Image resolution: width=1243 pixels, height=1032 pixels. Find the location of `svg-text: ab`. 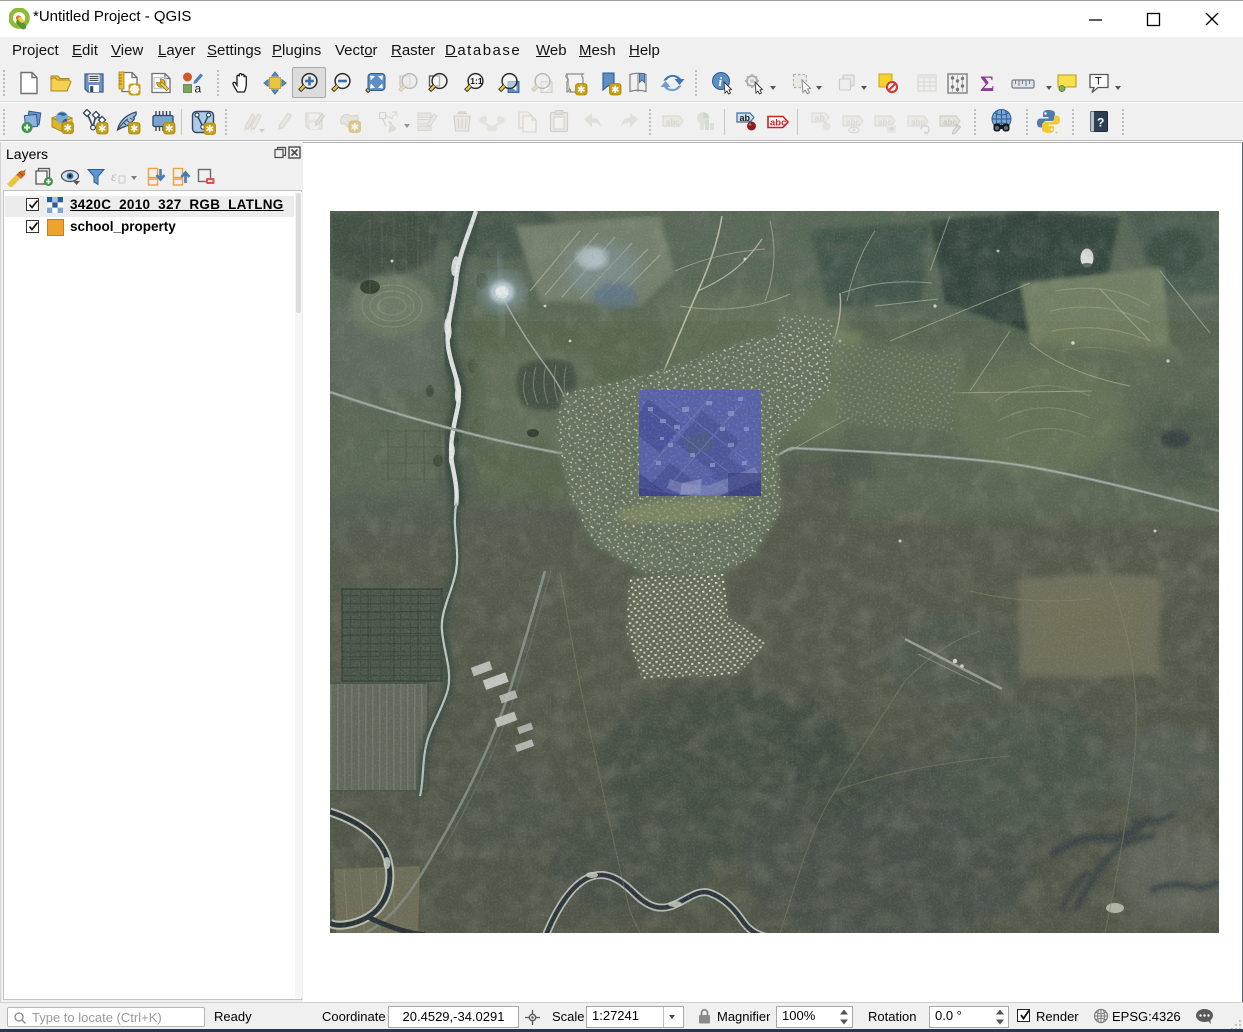

svg-text: ab is located at coordinates (820, 118).